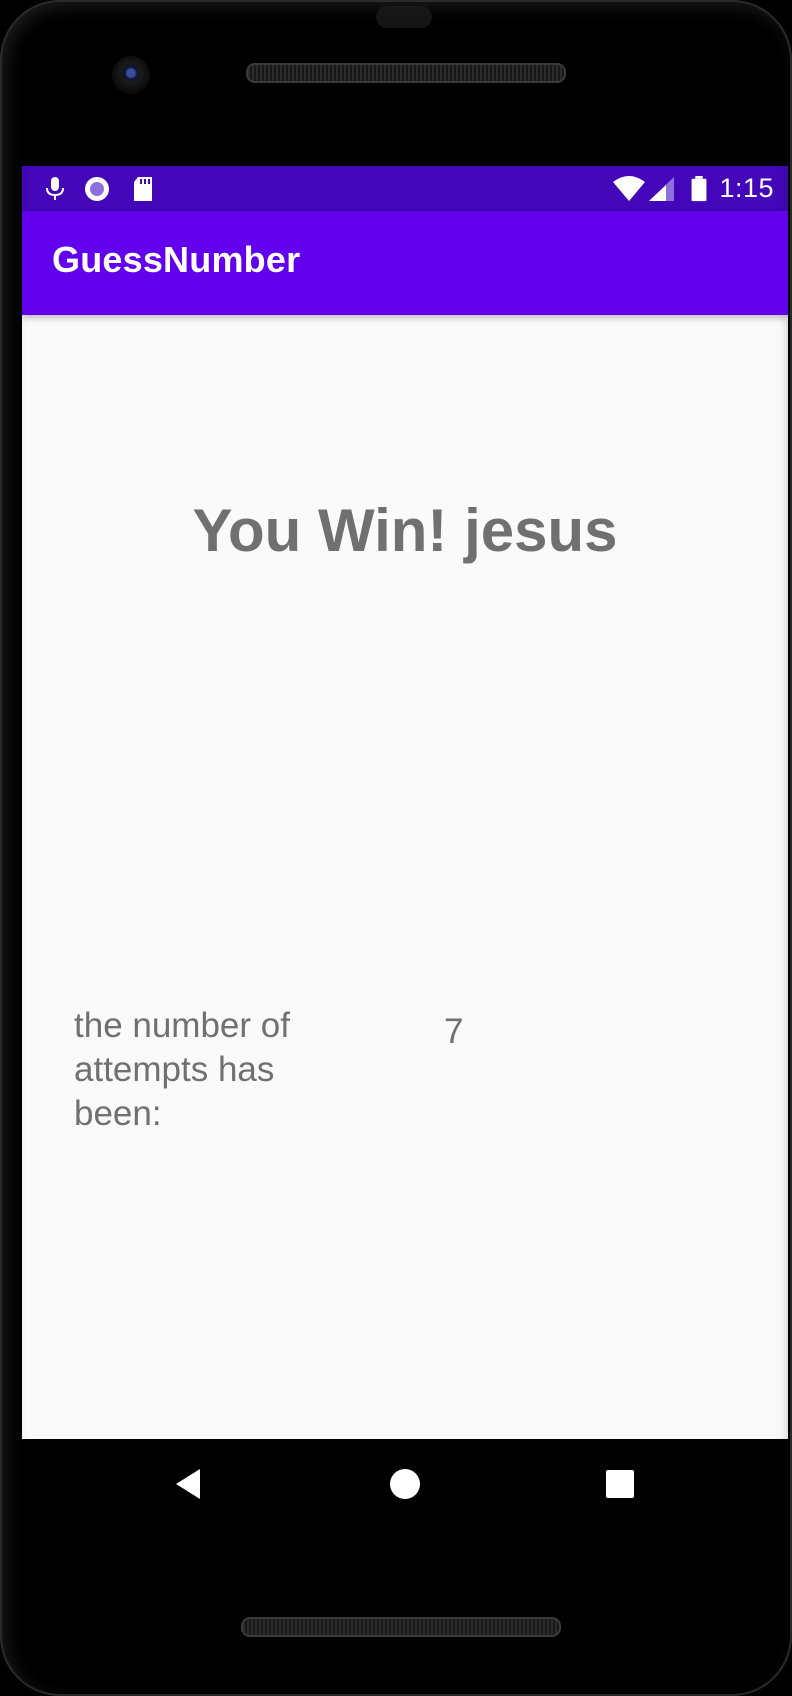  What do you see at coordinates (405, 530) in the screenshot?
I see `win-message: You Win! jesus` at bounding box center [405, 530].